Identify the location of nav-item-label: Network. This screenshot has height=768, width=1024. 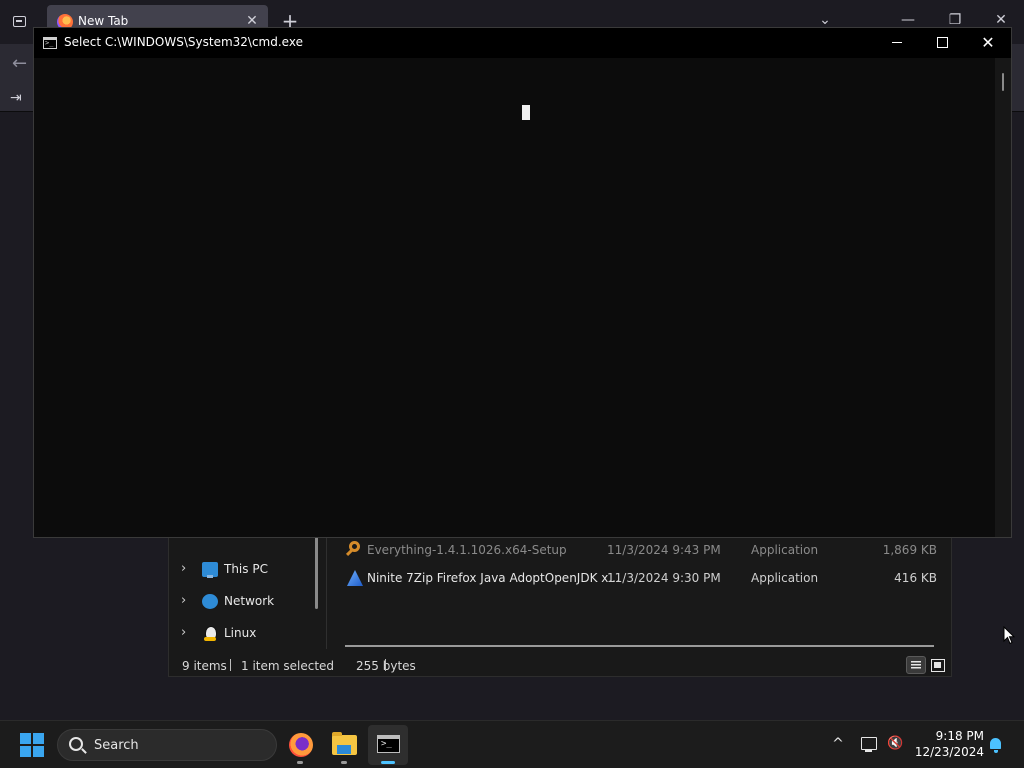
(249, 601).